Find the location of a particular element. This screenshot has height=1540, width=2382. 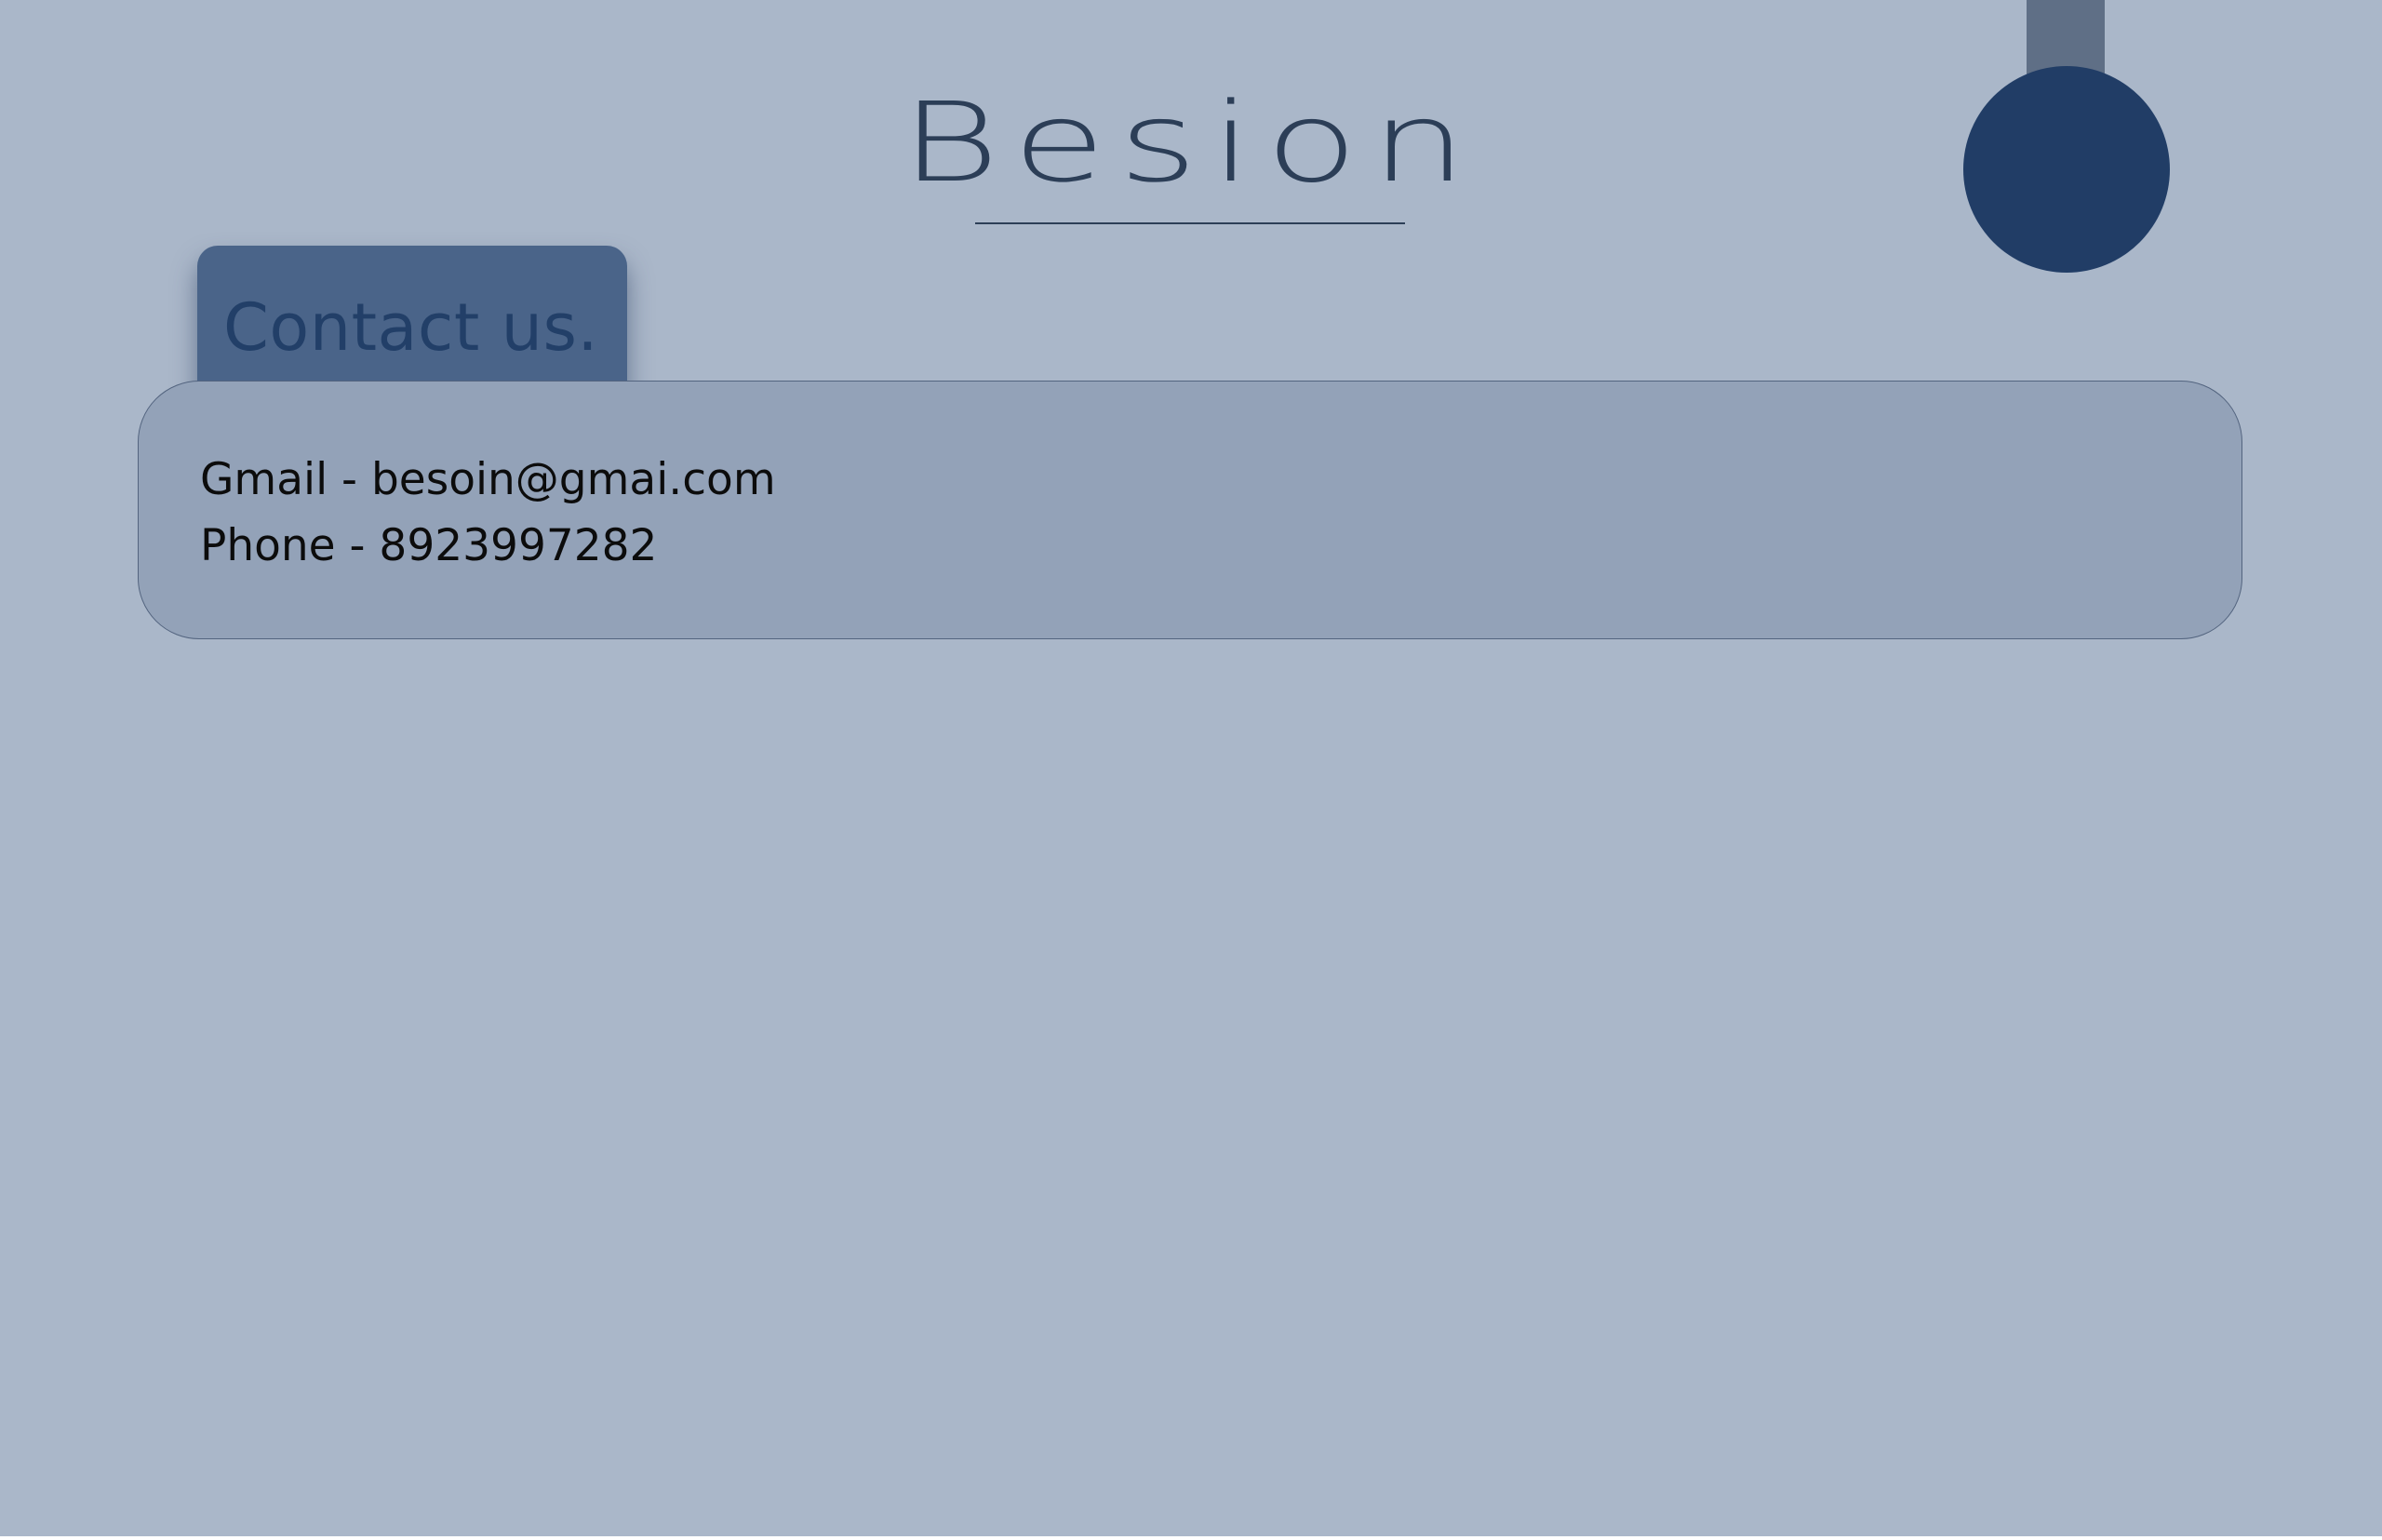

phone-contact: Phone - 8923997282 is located at coordinates (429, 545).